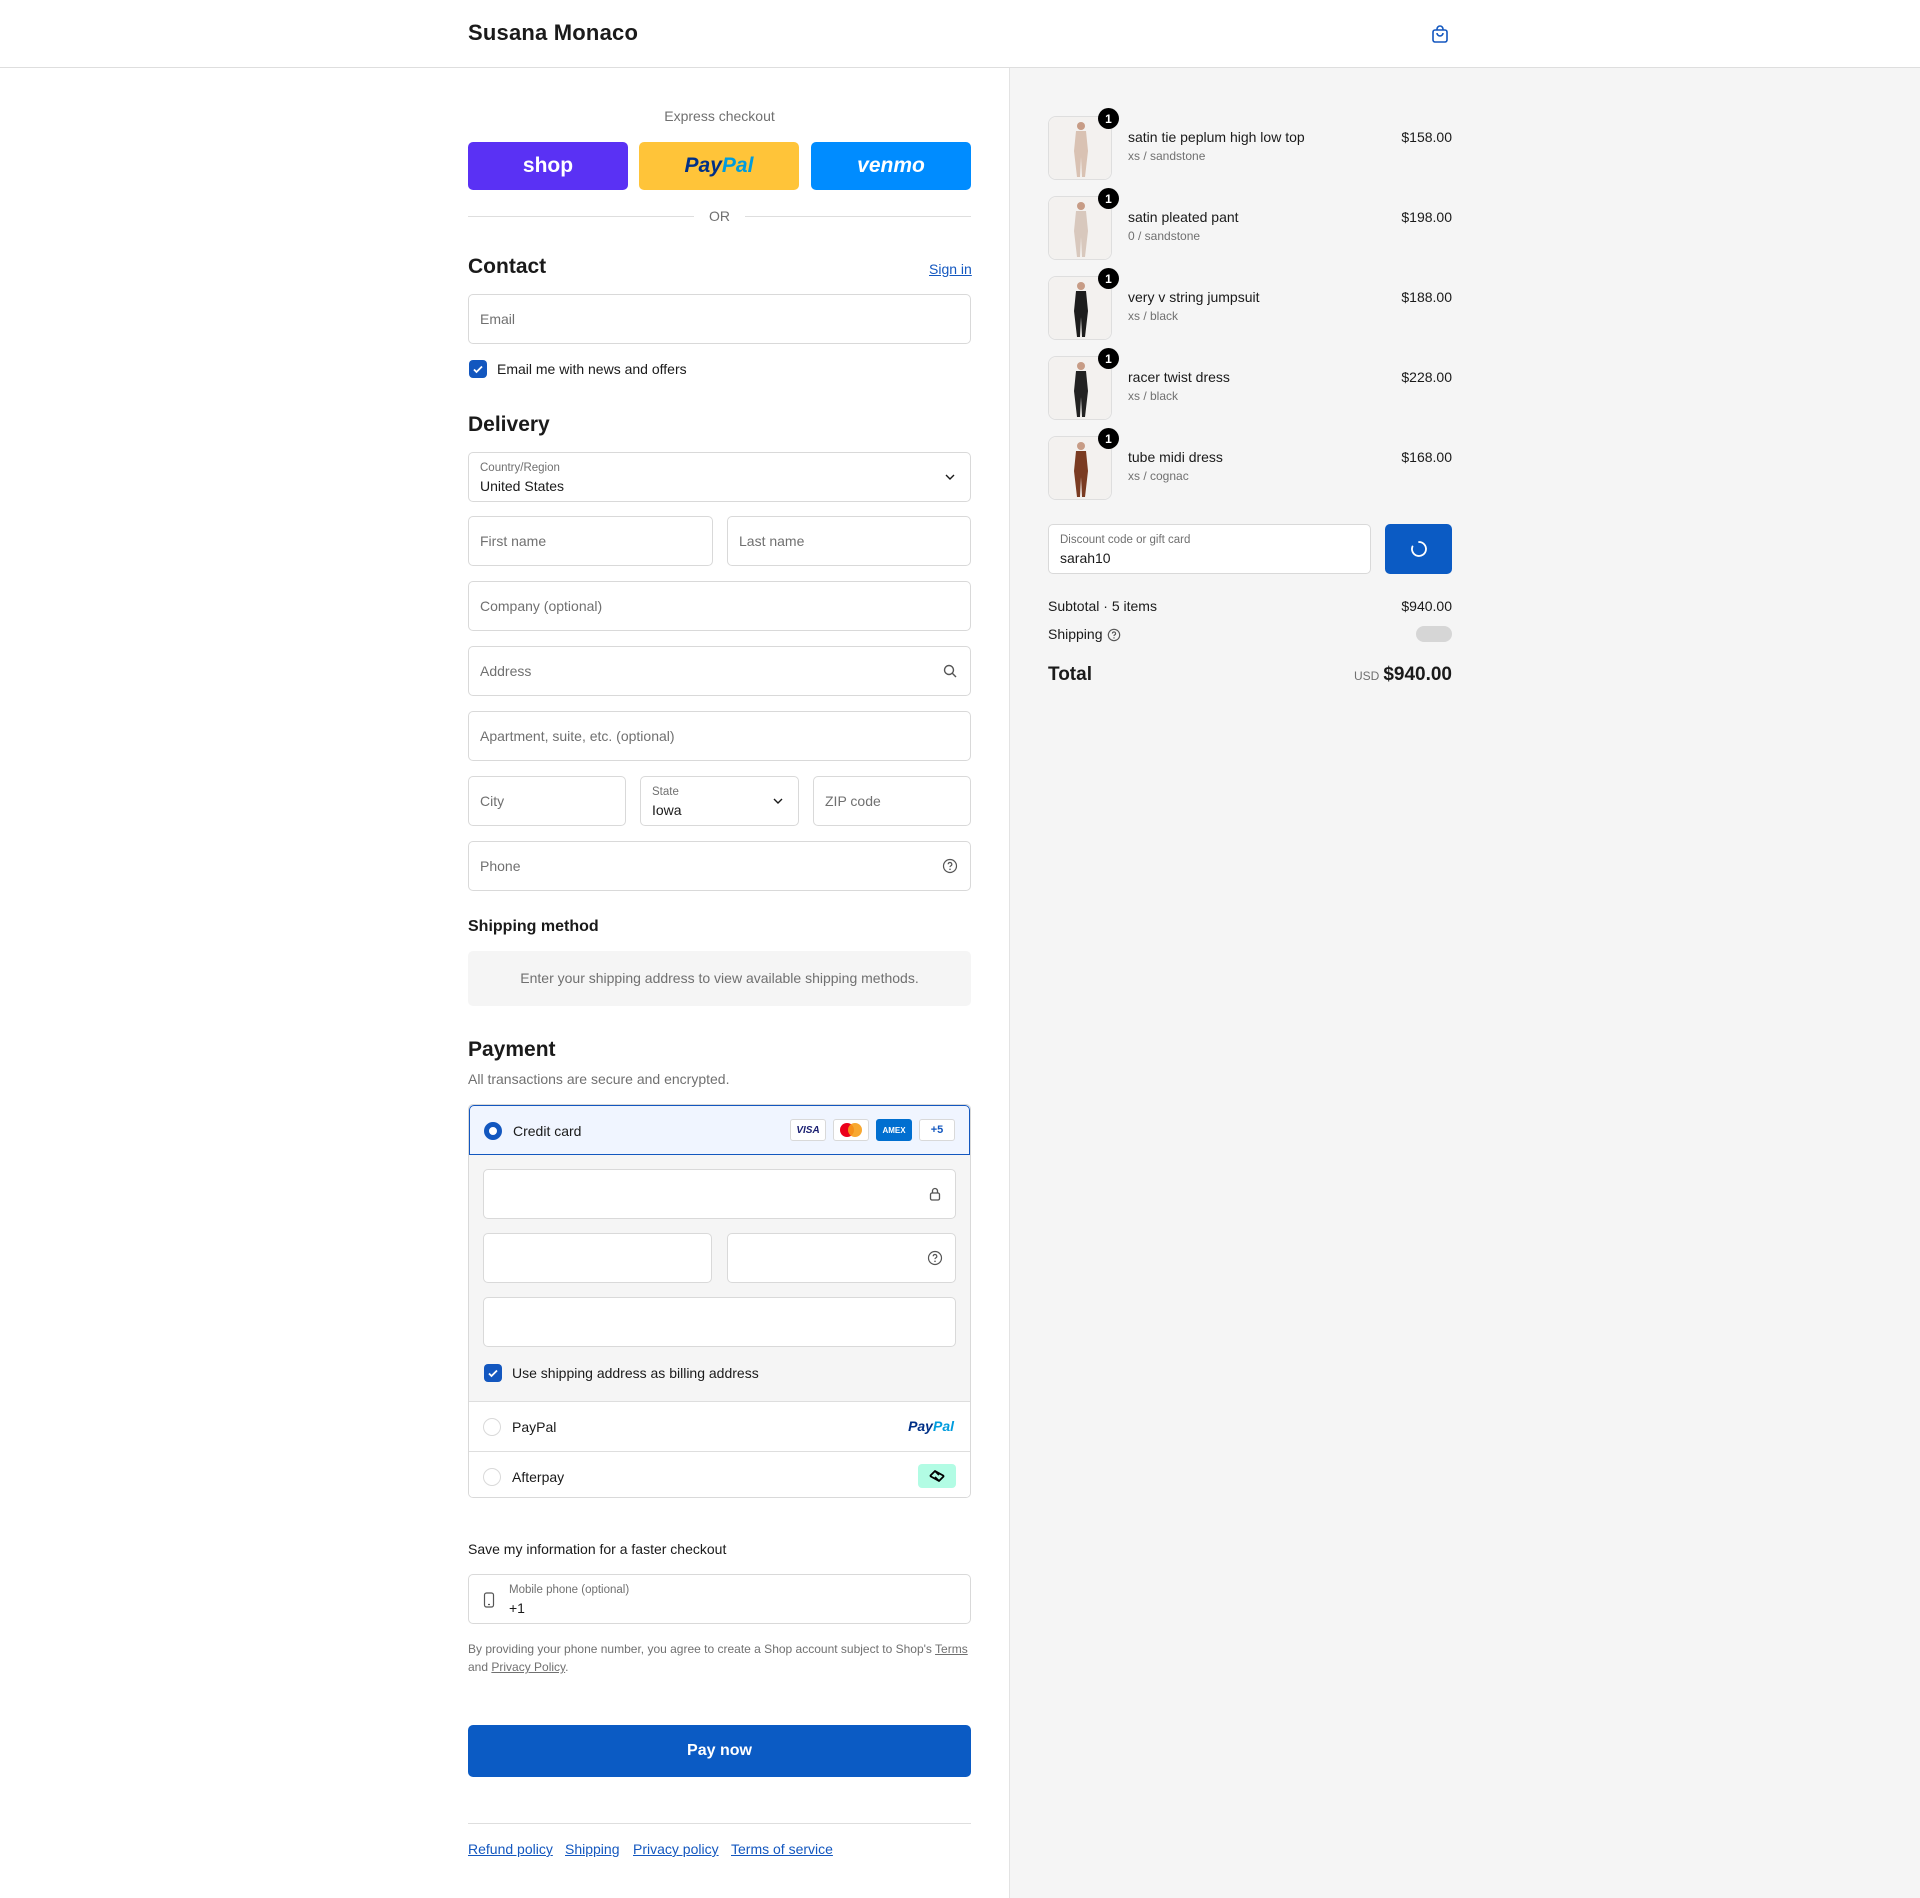 The width and height of the screenshot is (1920, 1898). I want to click on paypal-button: Pay Pal, so click(719, 166).